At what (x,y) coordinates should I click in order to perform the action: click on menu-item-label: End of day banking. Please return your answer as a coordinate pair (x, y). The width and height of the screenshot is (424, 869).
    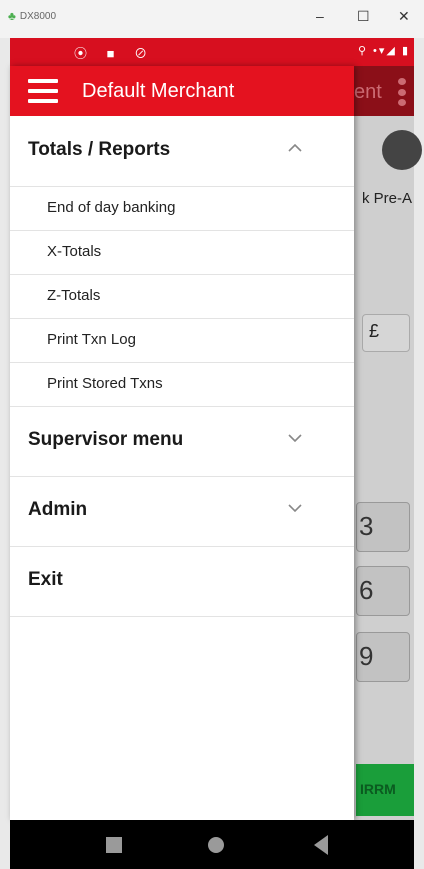
    Looking at the image, I should click on (111, 207).